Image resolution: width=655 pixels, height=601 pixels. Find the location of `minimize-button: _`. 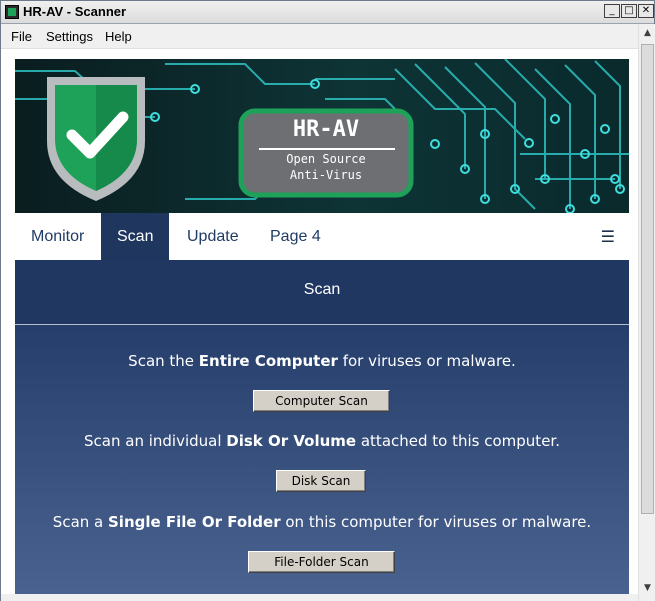

minimize-button: _ is located at coordinates (612, 11).